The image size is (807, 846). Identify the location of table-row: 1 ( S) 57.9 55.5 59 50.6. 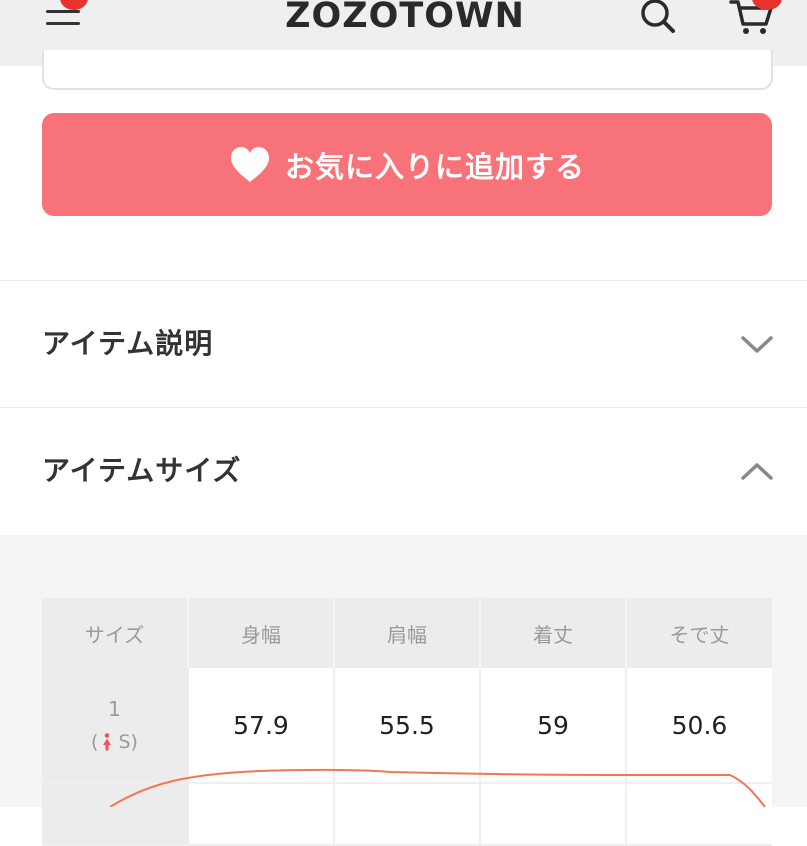
(407, 726).